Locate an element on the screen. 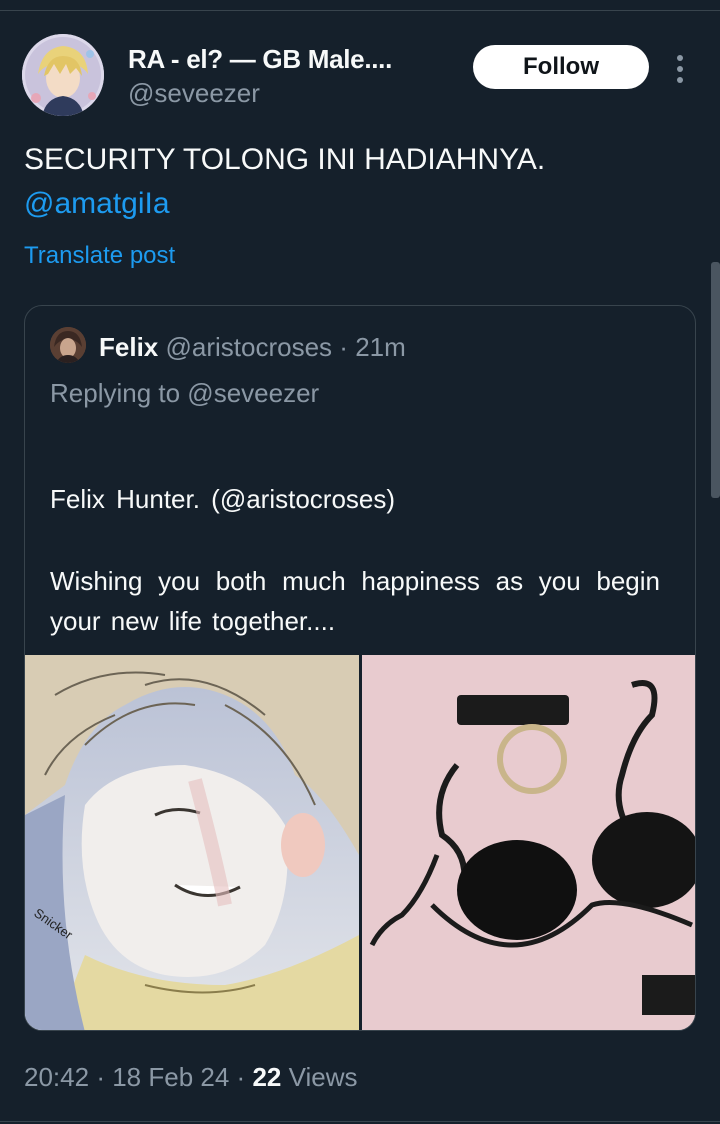 The width and height of the screenshot is (720, 1124). quoted-meta: Felix @aristocroses · 21m is located at coordinates (252, 347).